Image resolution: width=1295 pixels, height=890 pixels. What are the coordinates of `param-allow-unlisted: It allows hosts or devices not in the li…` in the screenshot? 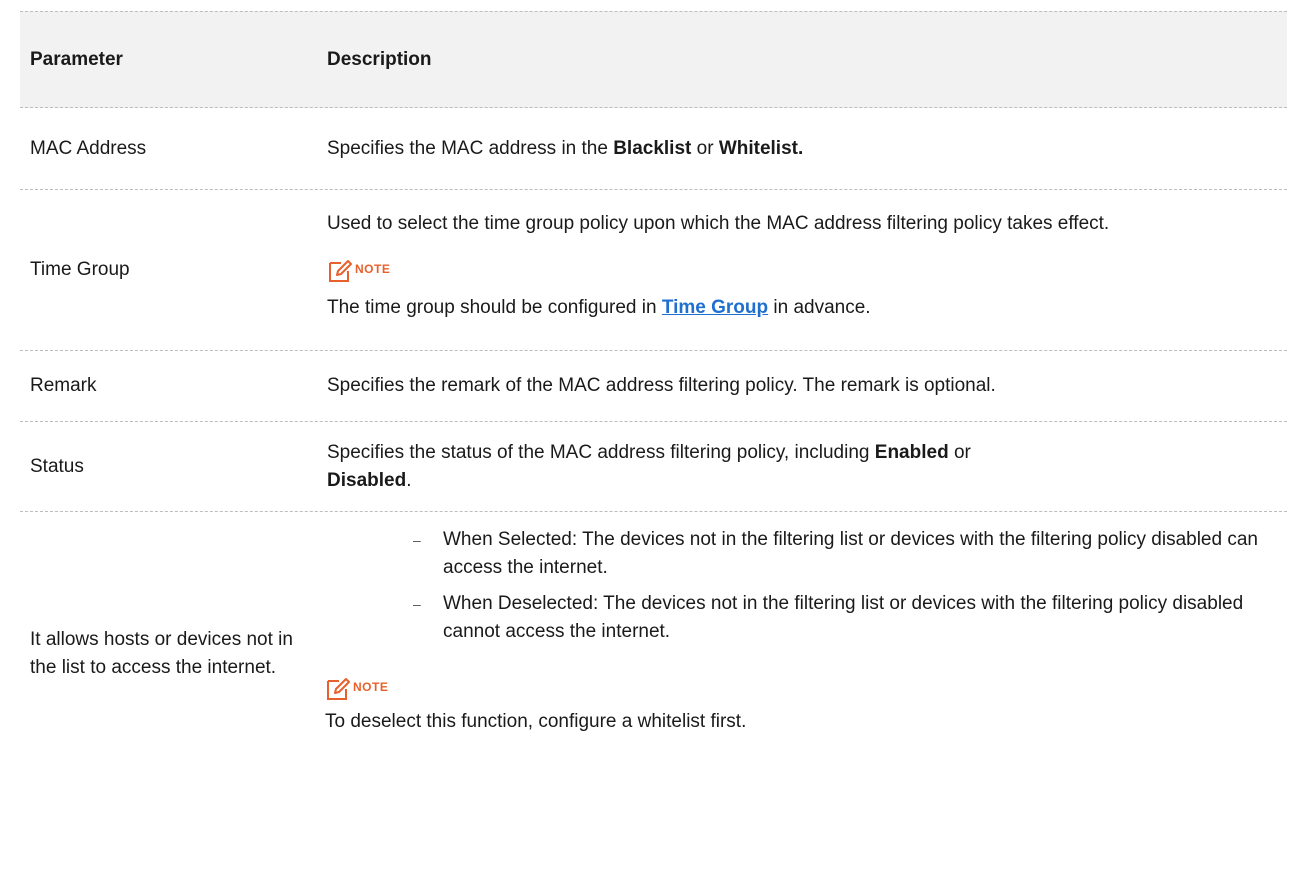 It's located at (161, 653).